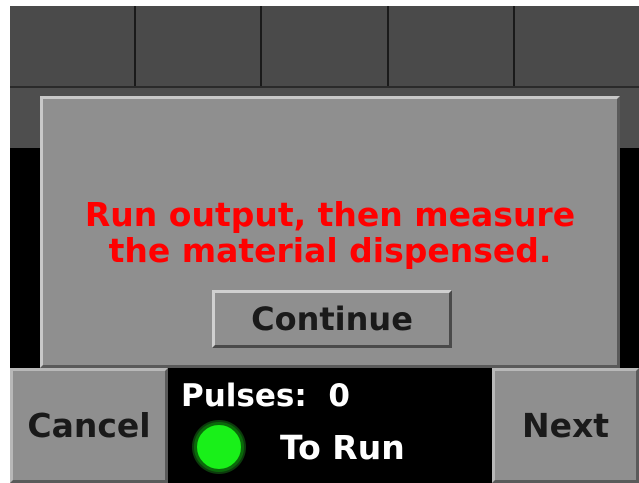 This screenshot has width=639, height=483. I want to click on pulses-label: Pulses:, so click(244, 396).